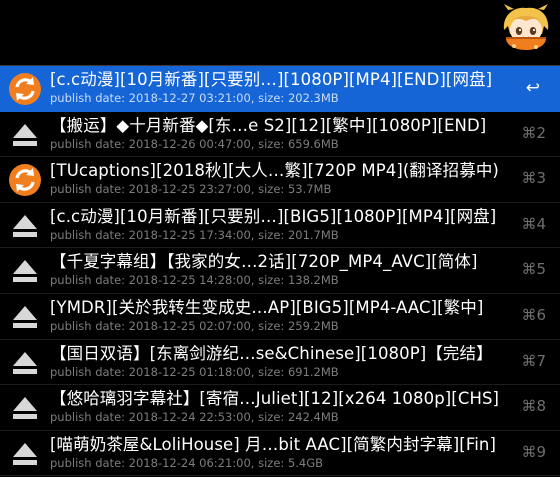 Image resolution: width=560 pixels, height=477 pixels. I want to click on result-title: [YMDR][关於我转生变成史…AP][BIG5][MP4-AAC][繁中], so click(267, 307).